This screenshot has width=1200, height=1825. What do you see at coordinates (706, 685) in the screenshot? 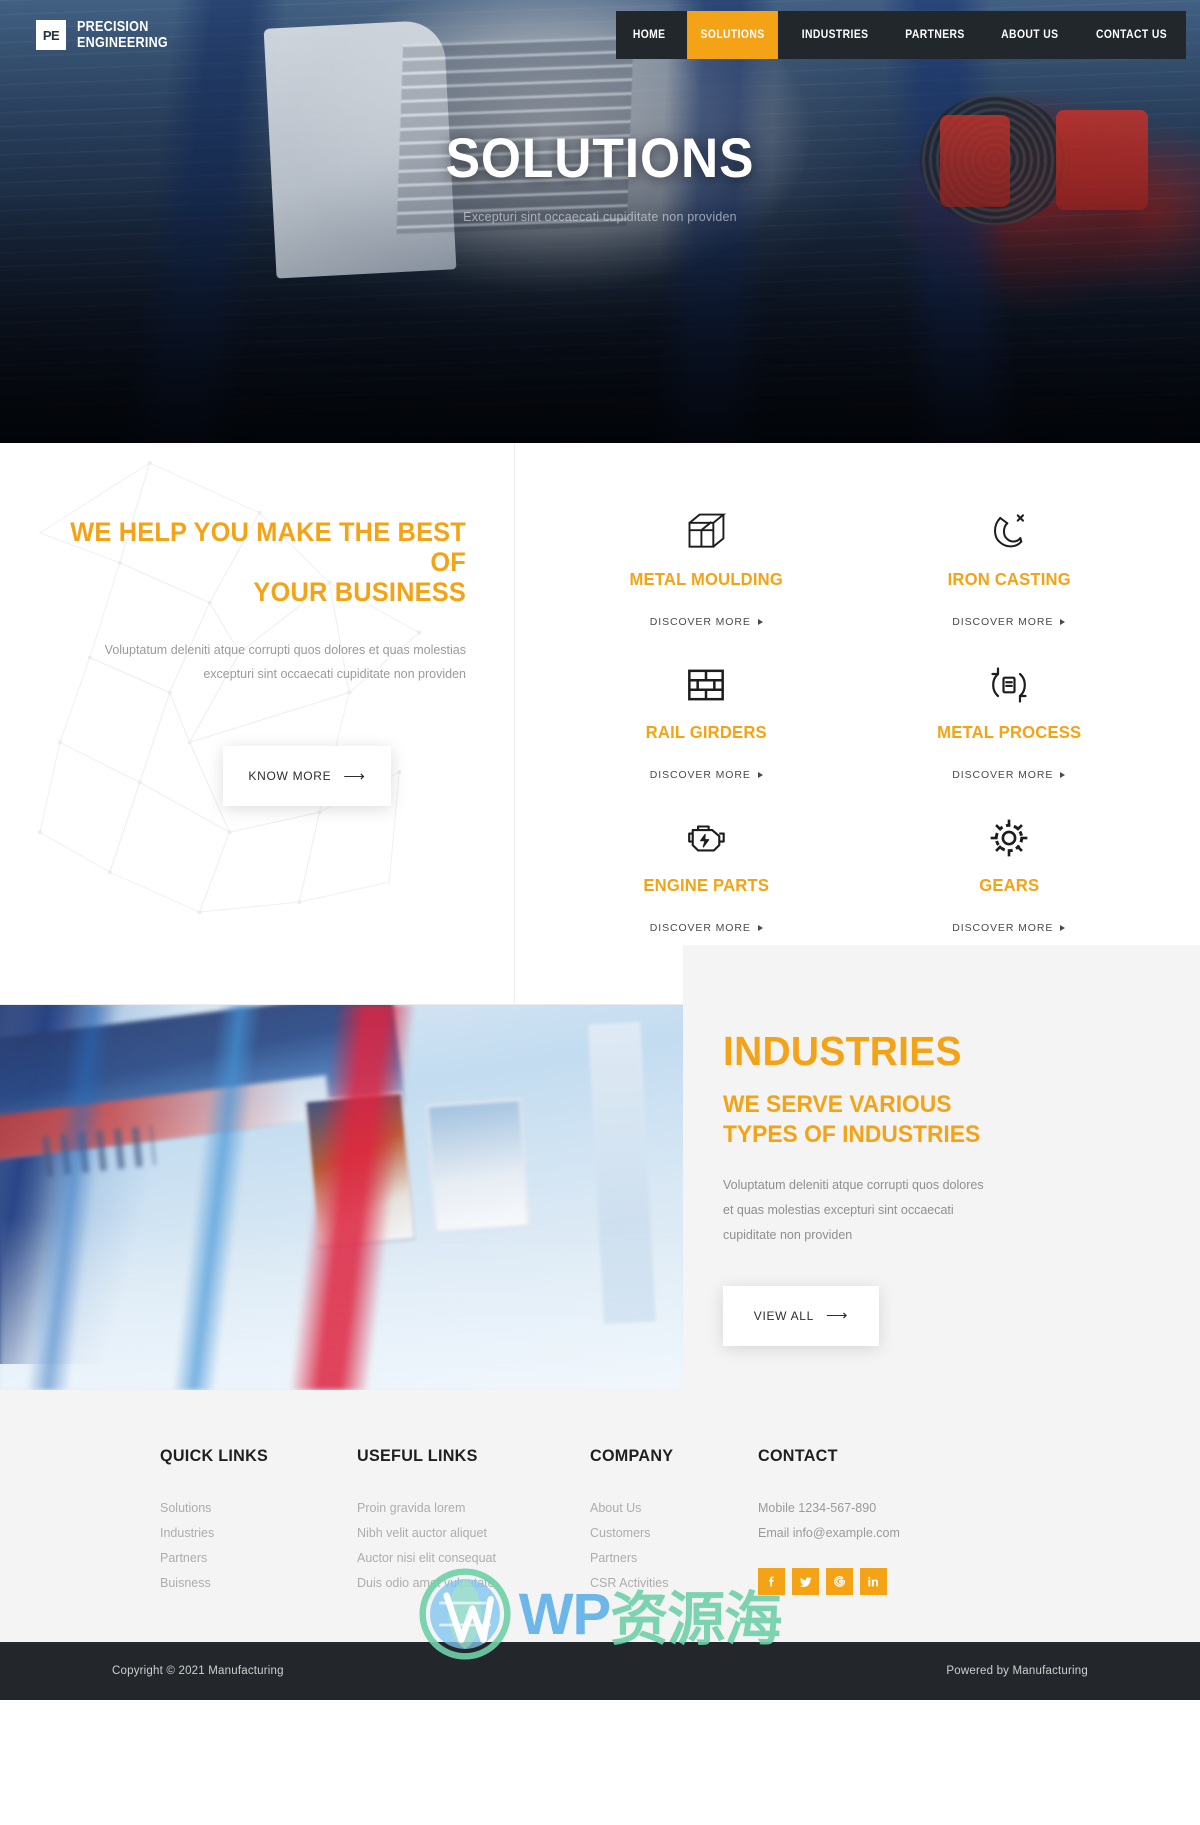
I see `brick-wall-icon` at bounding box center [706, 685].